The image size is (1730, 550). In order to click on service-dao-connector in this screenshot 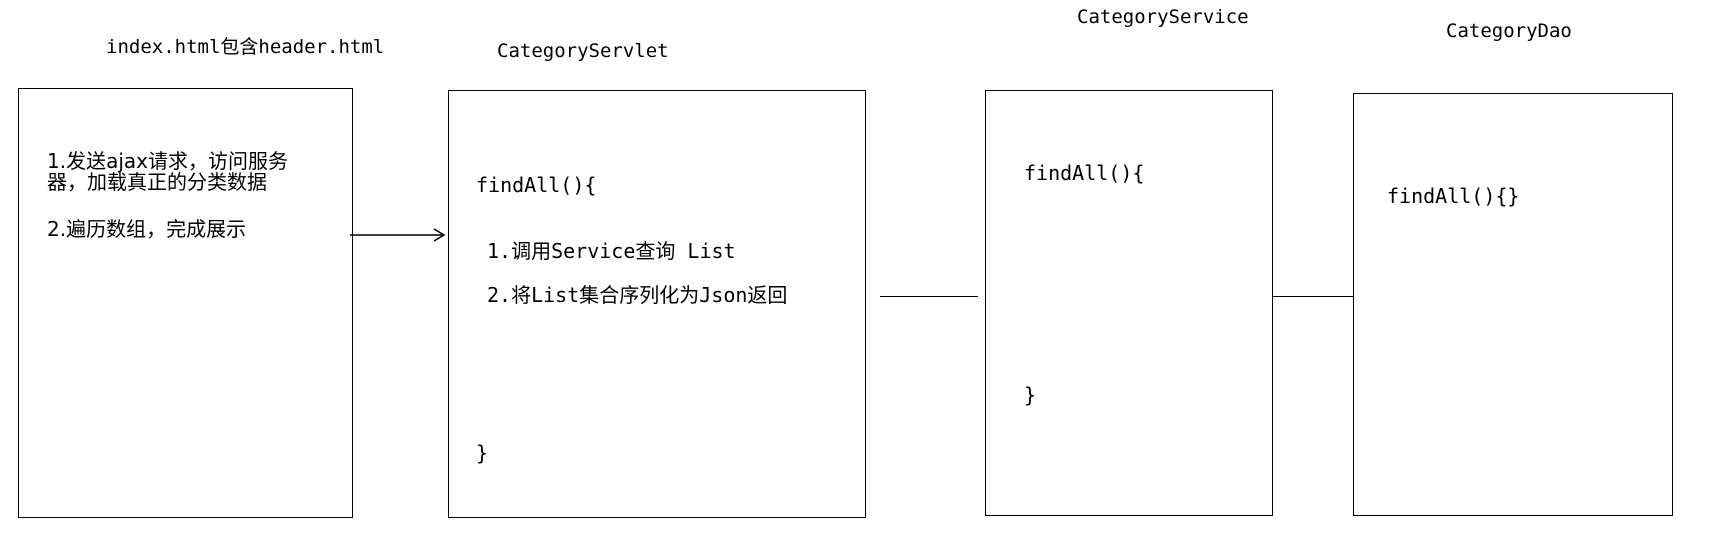, I will do `click(1313, 296)`.